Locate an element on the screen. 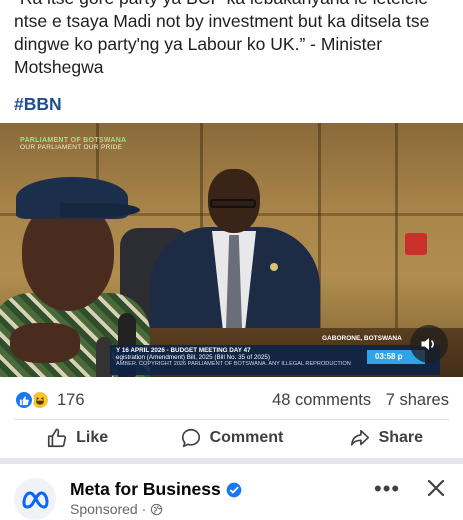 The image size is (463, 520). engagement-counts: 48 comments 7 shares is located at coordinates (360, 400).